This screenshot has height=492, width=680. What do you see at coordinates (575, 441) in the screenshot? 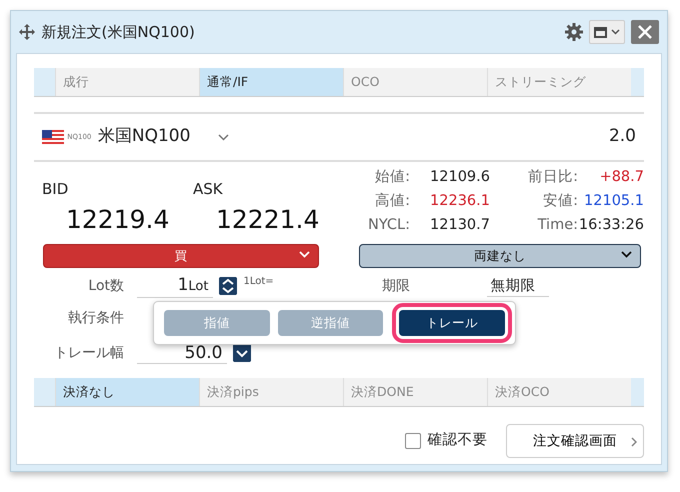
I see `confirm-button: 注文確認画面` at bounding box center [575, 441].